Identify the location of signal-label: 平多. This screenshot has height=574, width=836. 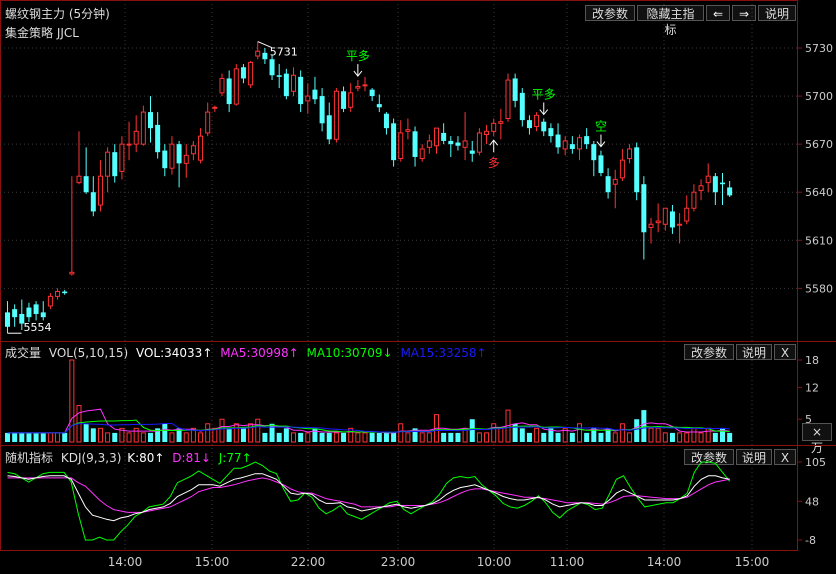
(544, 95).